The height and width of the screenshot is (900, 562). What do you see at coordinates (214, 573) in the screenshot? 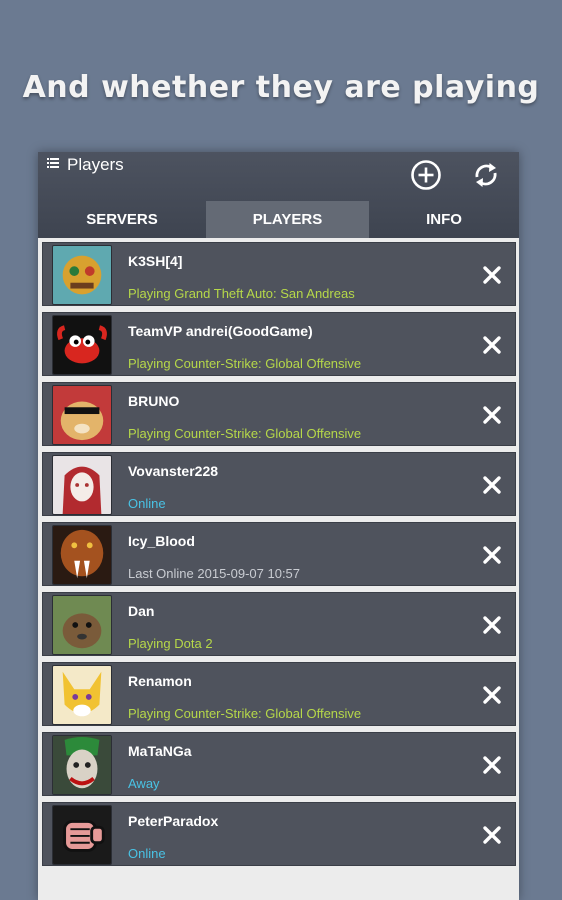
I see `player-status: Last Online 2015-09-07 10:57` at bounding box center [214, 573].